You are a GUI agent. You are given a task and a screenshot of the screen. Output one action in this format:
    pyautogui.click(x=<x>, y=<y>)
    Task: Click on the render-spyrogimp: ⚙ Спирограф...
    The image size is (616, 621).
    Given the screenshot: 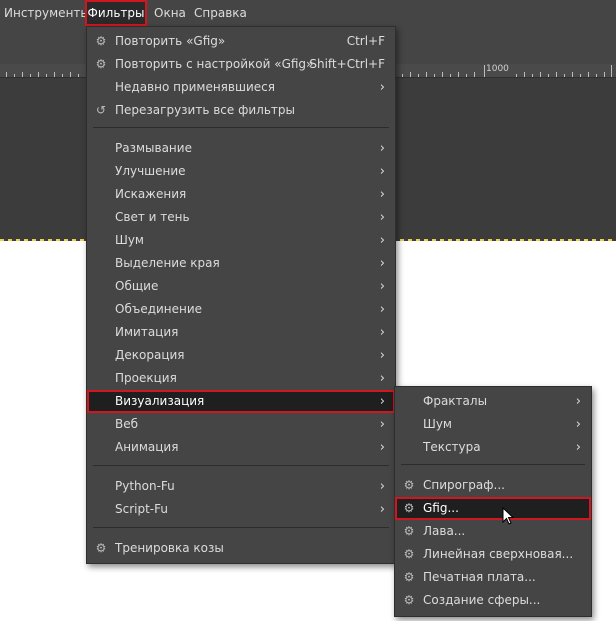 What is the action you would take?
    pyautogui.click(x=493, y=485)
    